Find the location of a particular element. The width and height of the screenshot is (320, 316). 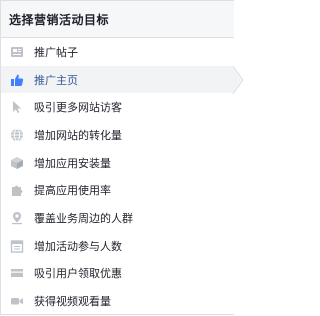

objective-label: 增加应用安装量 is located at coordinates (72, 163).